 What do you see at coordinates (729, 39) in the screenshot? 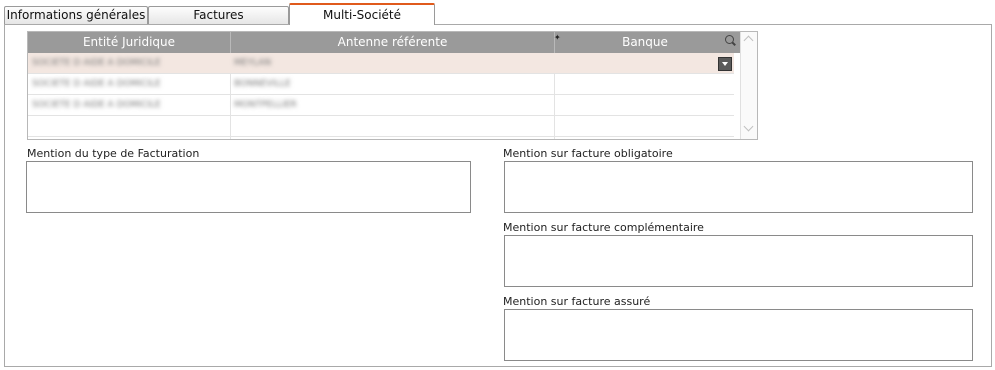
I see `search-icon` at bounding box center [729, 39].